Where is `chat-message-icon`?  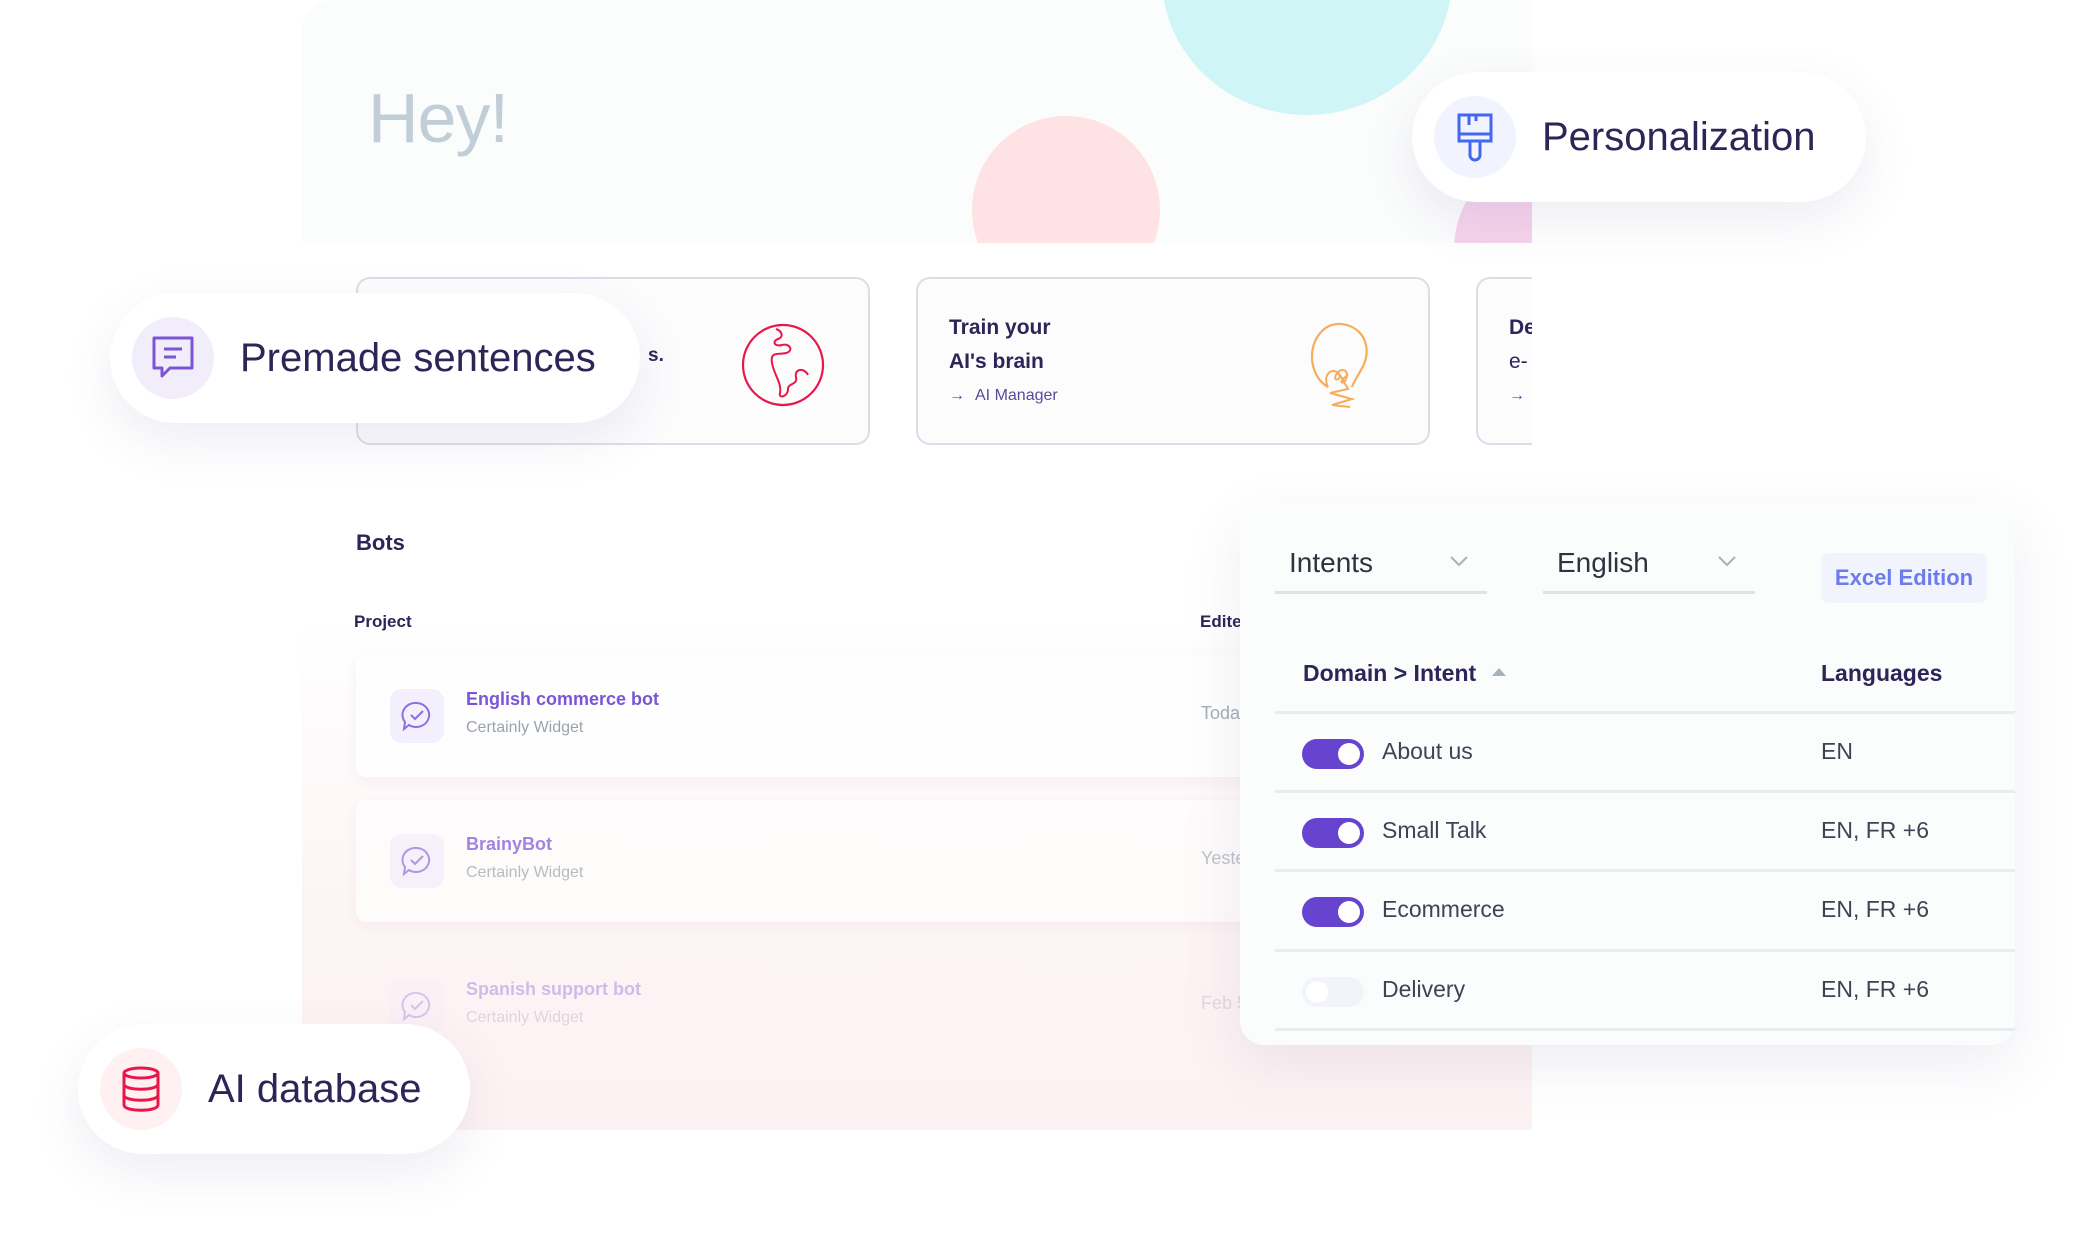
chat-message-icon is located at coordinates (173, 358).